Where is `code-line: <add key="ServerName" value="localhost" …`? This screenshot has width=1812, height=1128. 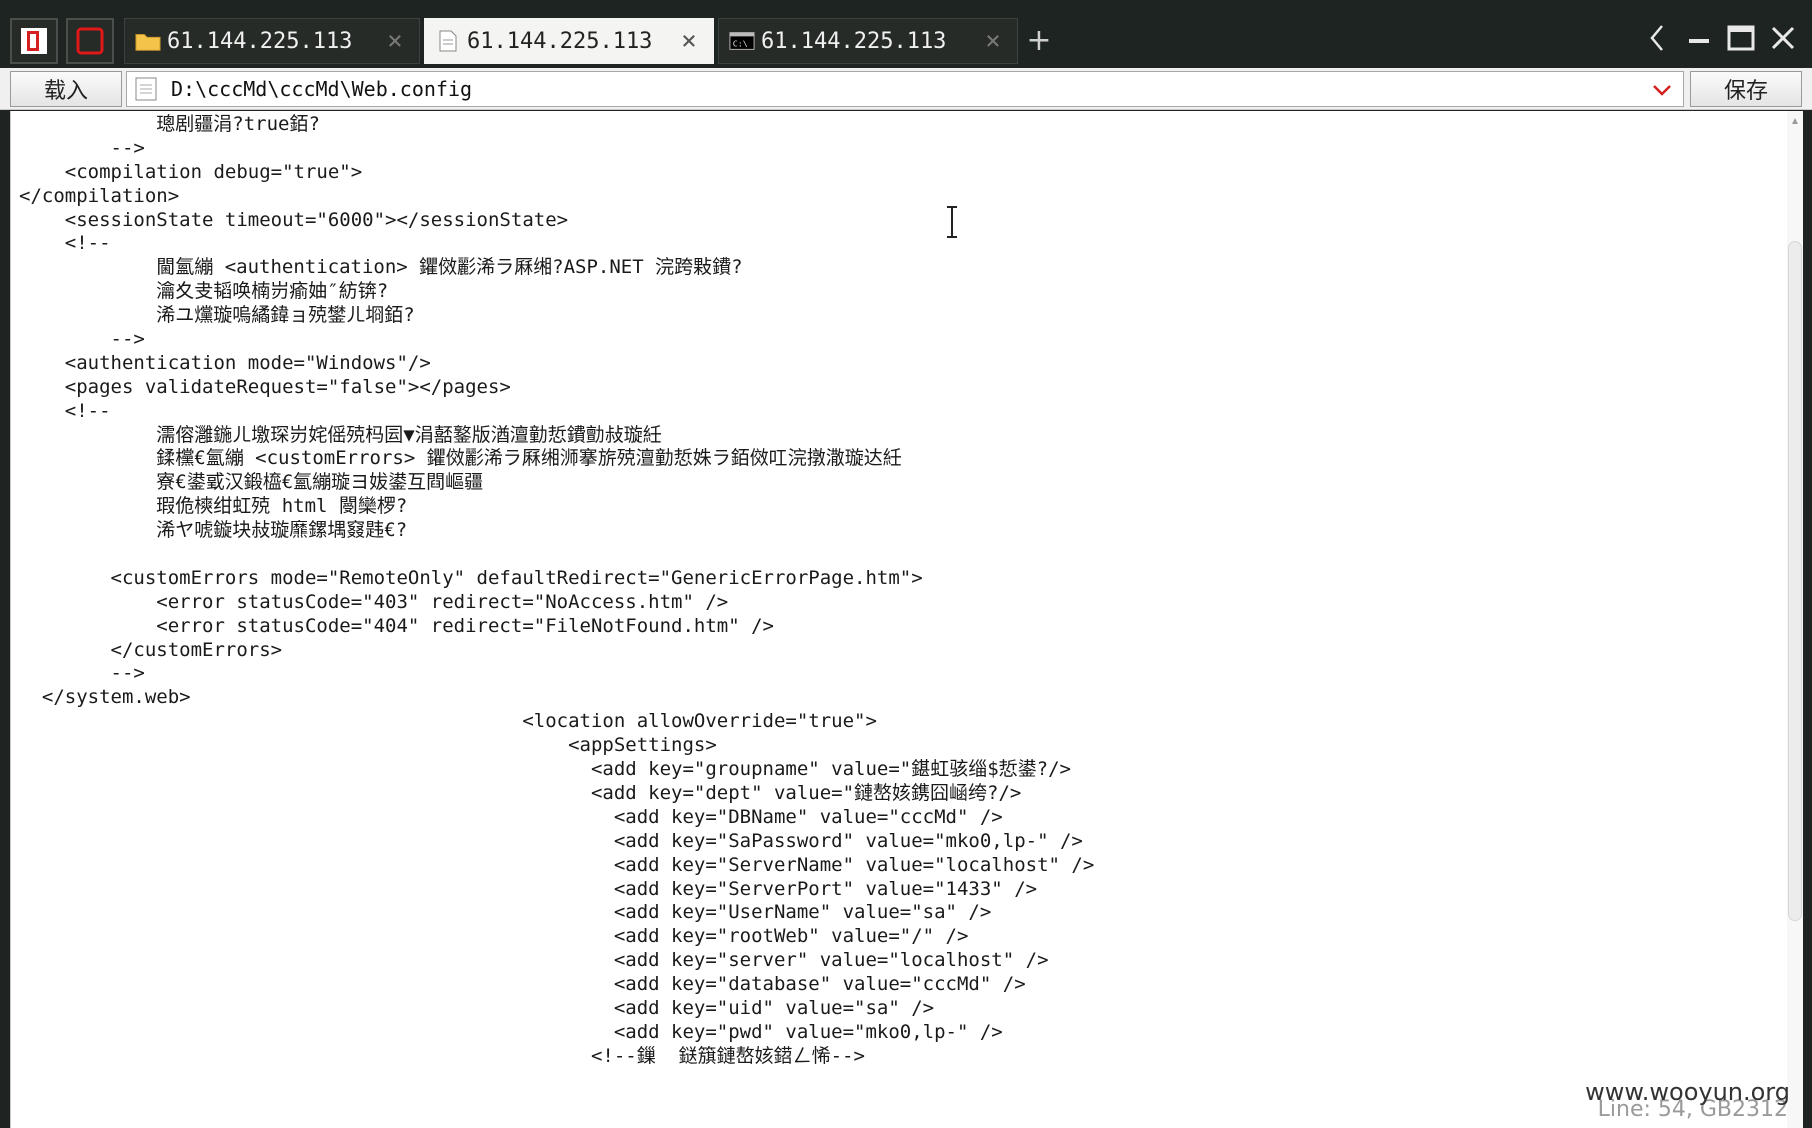
code-line: <add key="ServerName" value="localhost" … is located at coordinates (557, 864).